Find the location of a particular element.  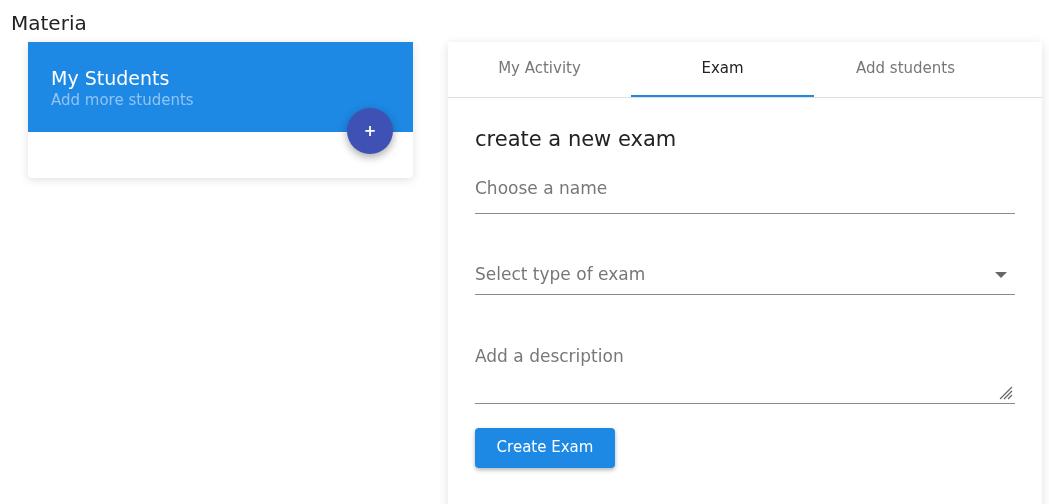

exam-type-select: Select type of exam is located at coordinates (745, 278).